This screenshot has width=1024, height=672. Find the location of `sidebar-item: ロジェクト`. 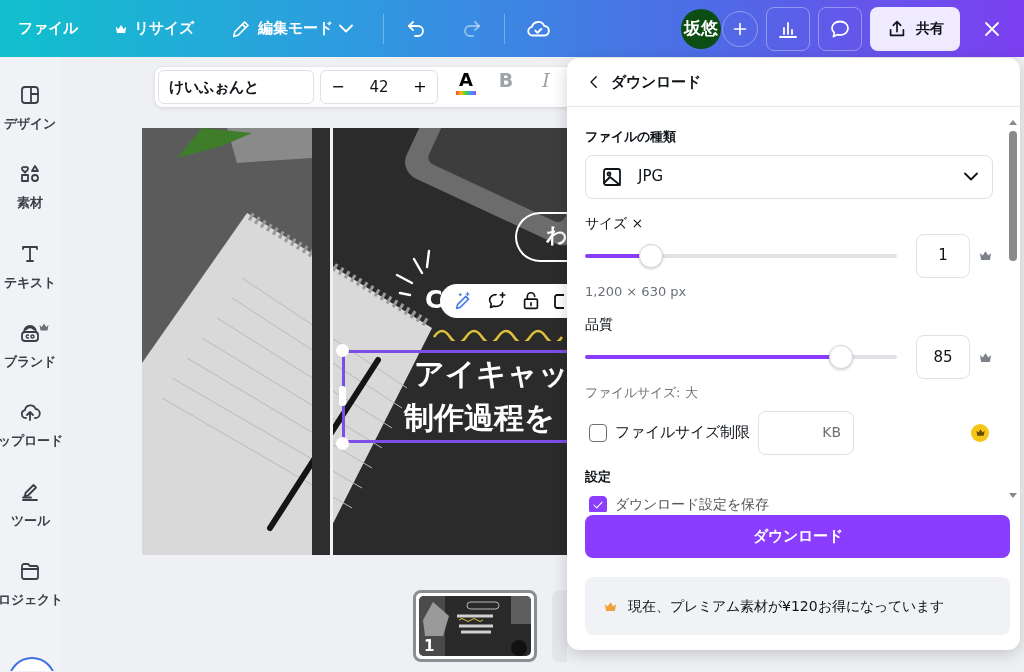

sidebar-item: ロジェクト is located at coordinates (30, 594).